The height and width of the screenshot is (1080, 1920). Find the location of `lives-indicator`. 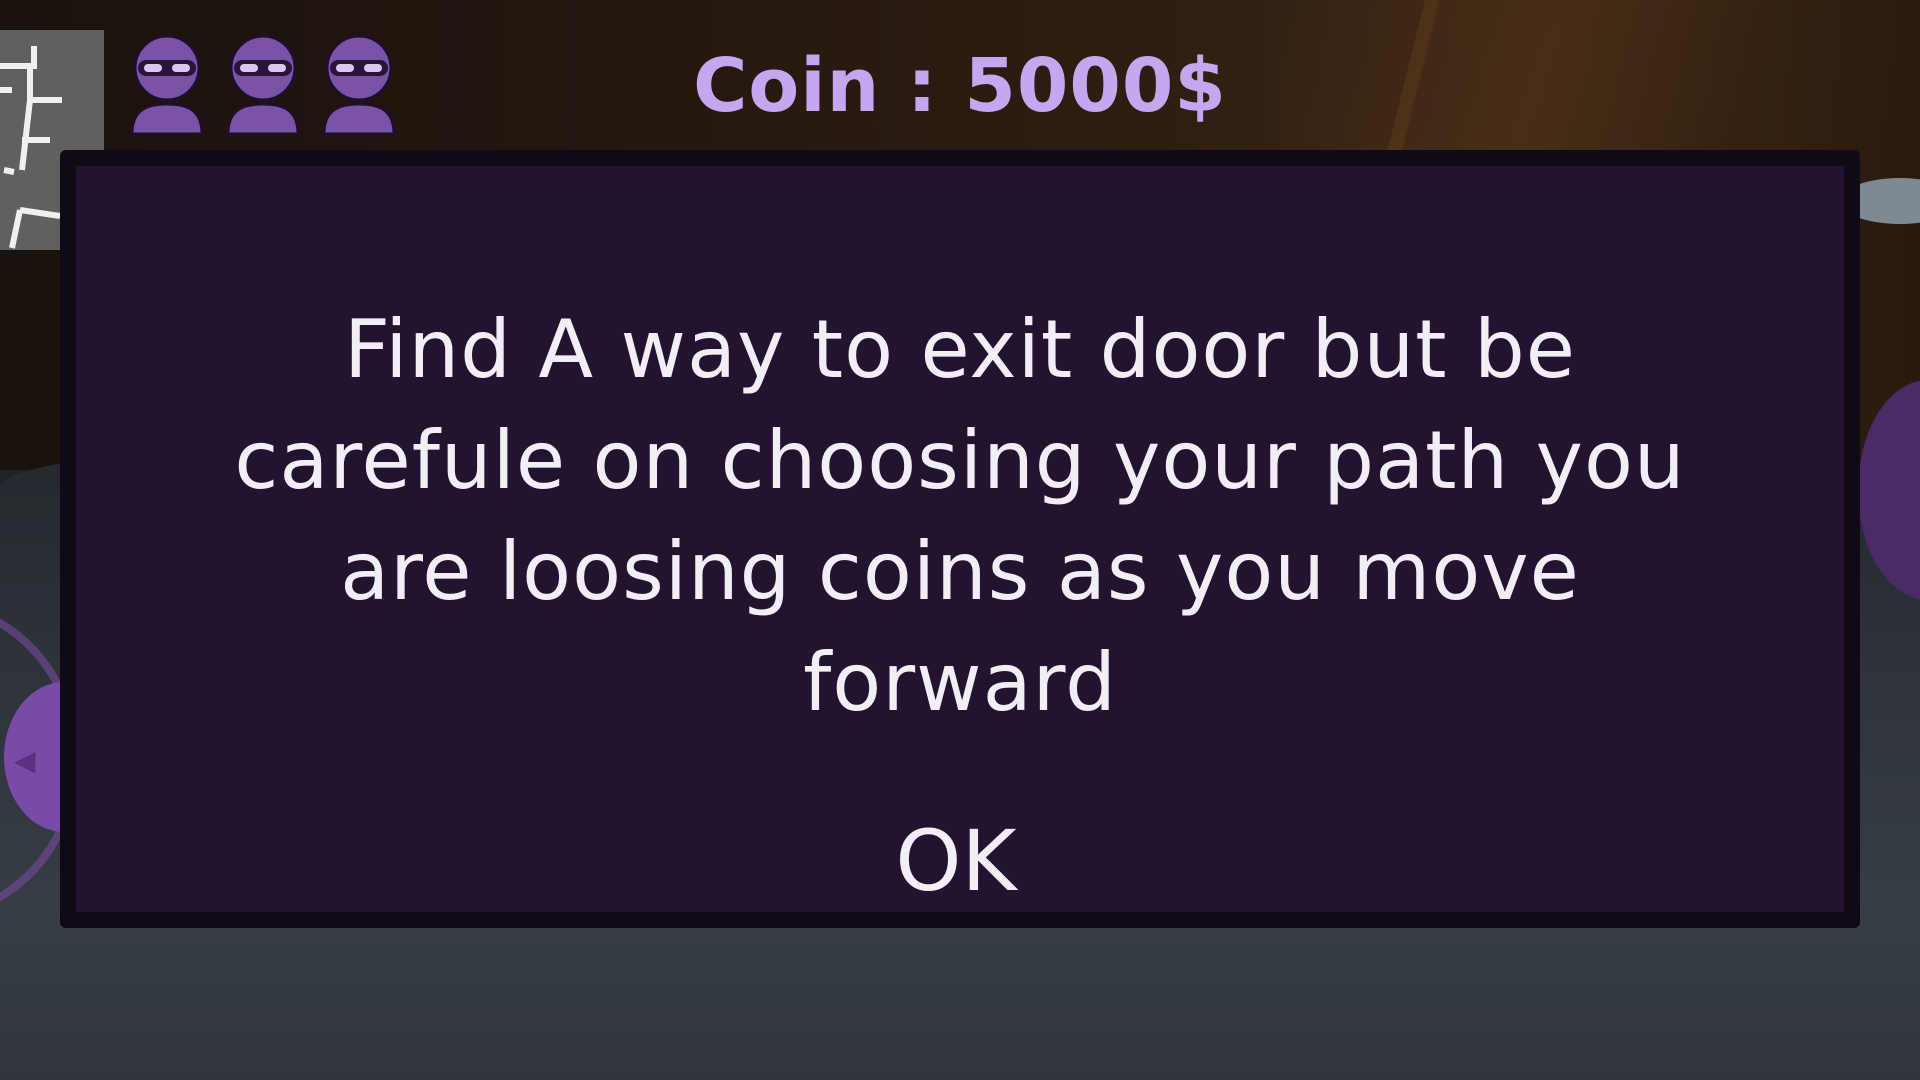

lives-indicator is located at coordinates (263, 83).